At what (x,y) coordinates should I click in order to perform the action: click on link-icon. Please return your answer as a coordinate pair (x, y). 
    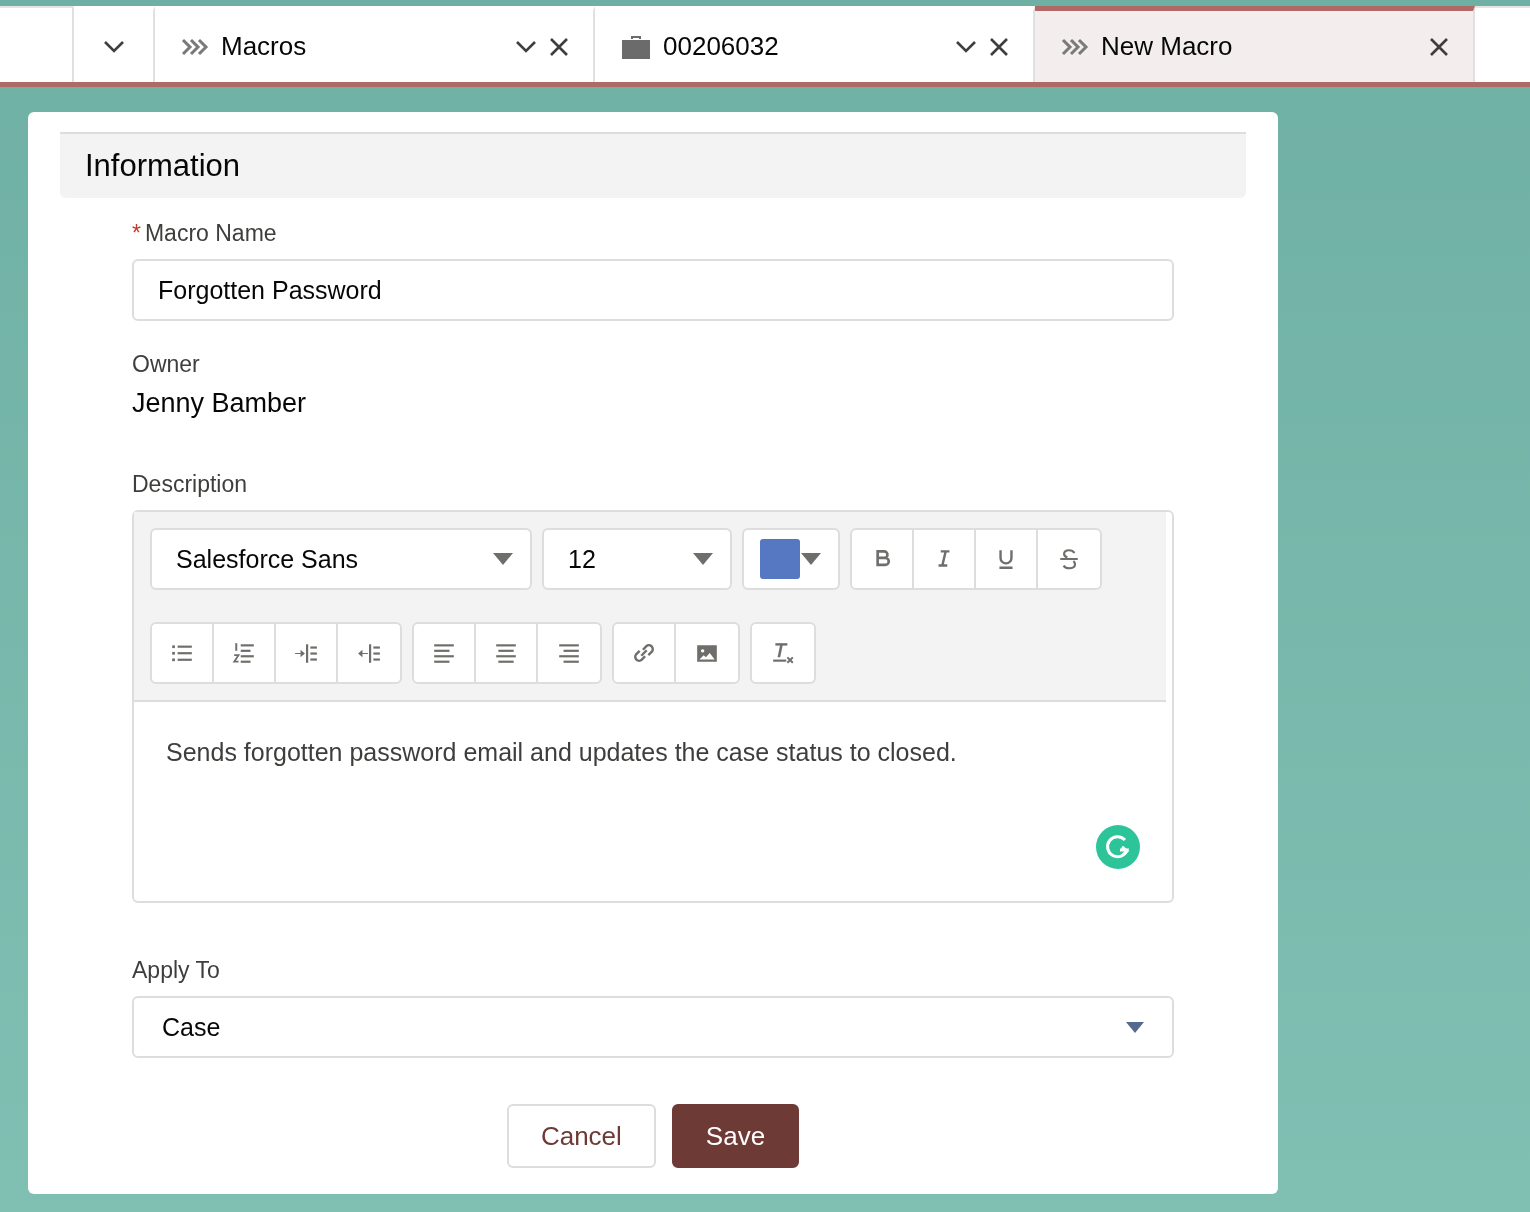
    Looking at the image, I should click on (644, 653).